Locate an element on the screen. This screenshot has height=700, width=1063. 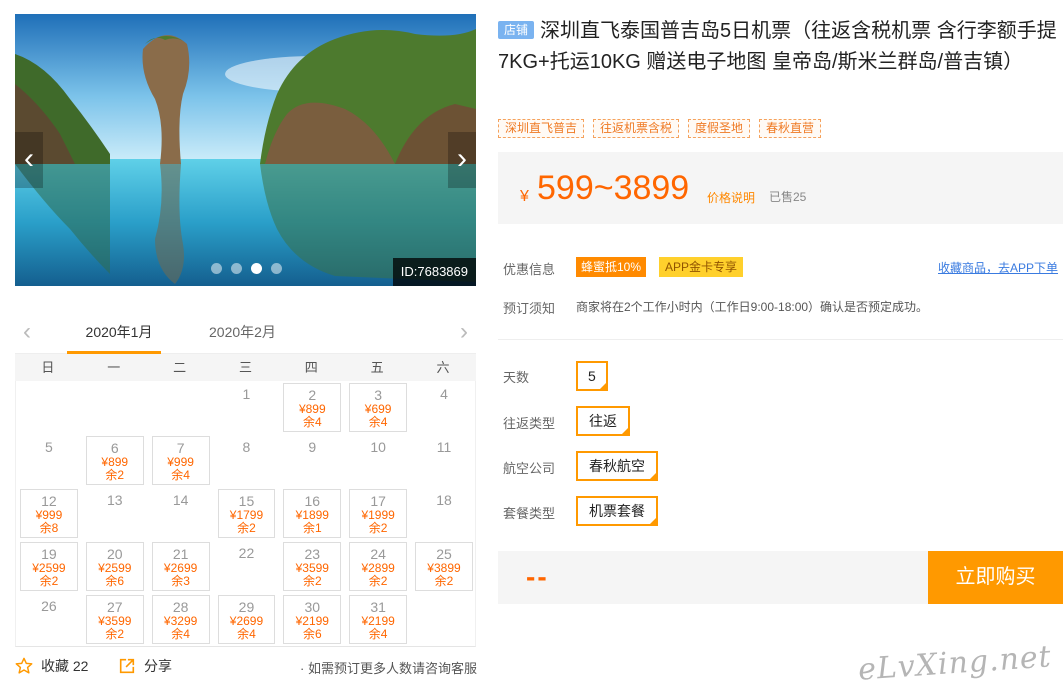
calendar-day-available: 23 ¥3599 余2 is located at coordinates (312, 566).